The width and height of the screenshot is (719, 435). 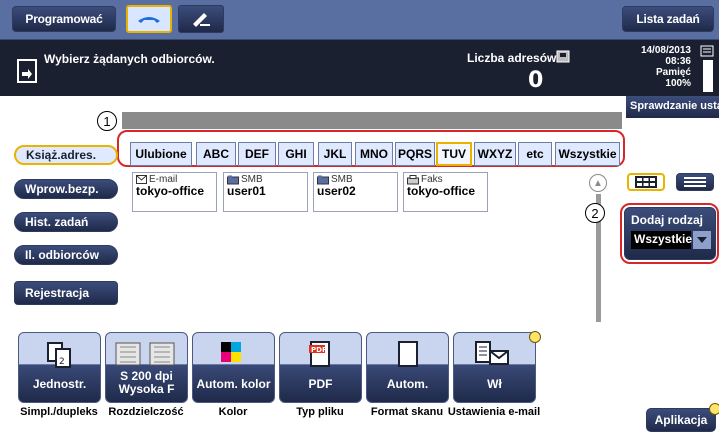 What do you see at coordinates (231, 352) in the screenshot?
I see `color-icon` at bounding box center [231, 352].